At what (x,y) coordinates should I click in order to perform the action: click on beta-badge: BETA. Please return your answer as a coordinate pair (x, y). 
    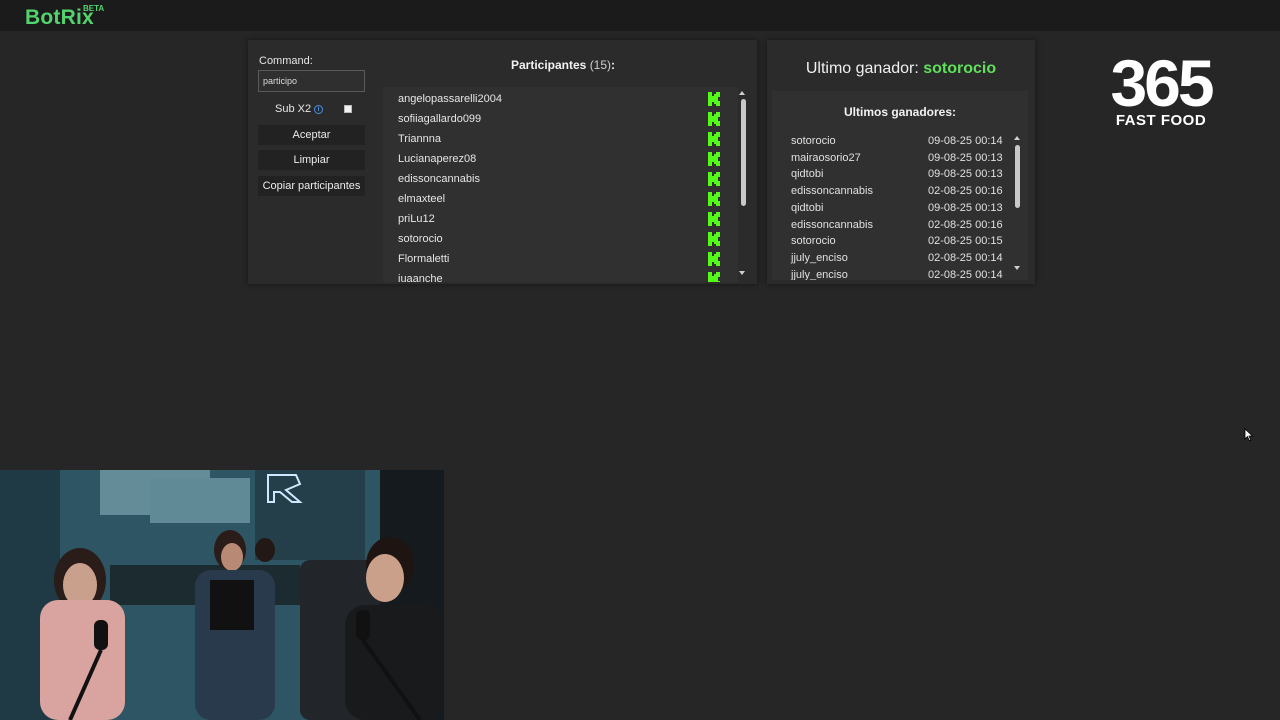
    Looking at the image, I should click on (94, 8).